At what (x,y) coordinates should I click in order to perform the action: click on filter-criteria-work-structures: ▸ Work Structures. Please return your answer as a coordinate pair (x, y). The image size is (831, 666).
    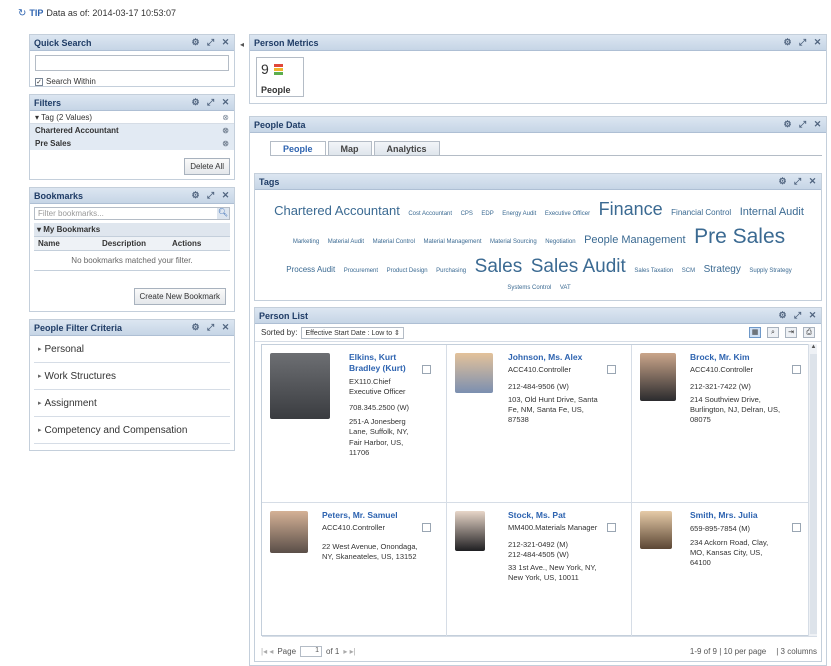
    Looking at the image, I should click on (132, 376).